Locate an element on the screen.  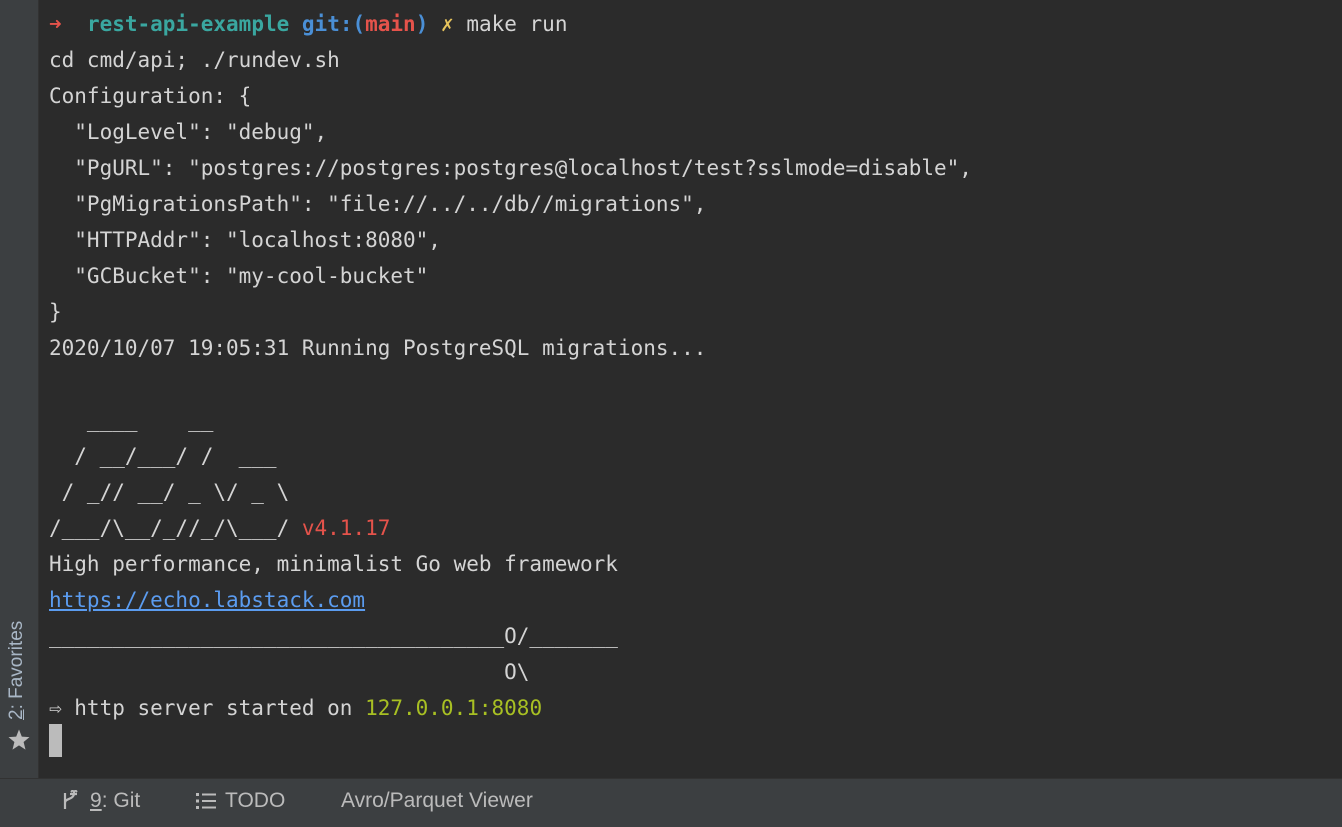
output-line: "HTTPAddr": "localhost:8080", is located at coordinates (245, 240).